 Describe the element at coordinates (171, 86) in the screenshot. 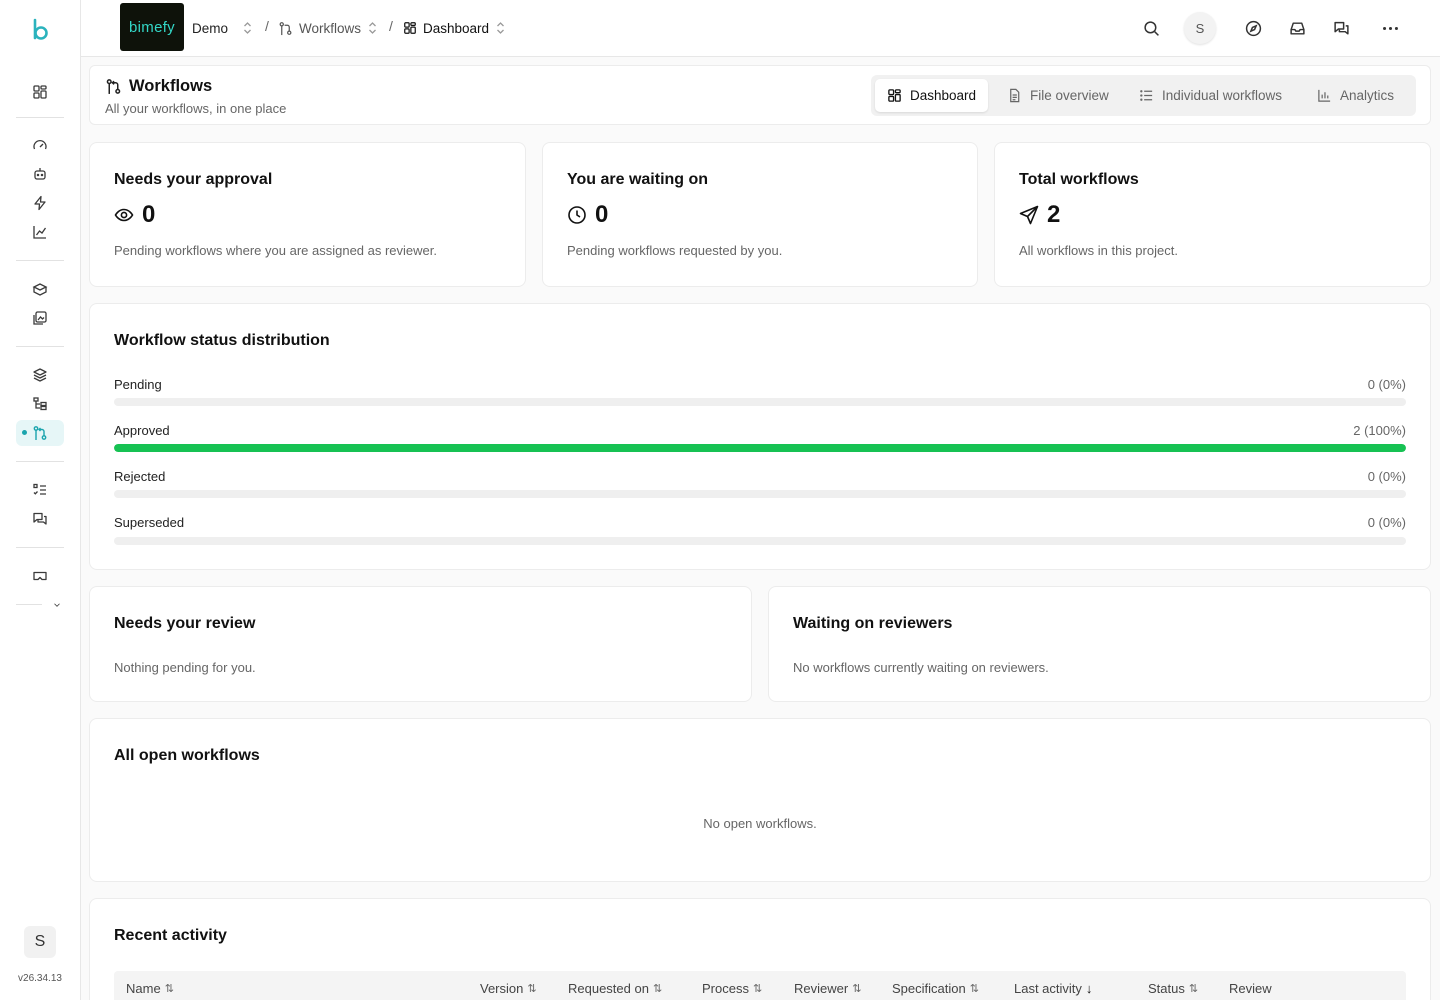

I see `page-title: Workflows` at that location.